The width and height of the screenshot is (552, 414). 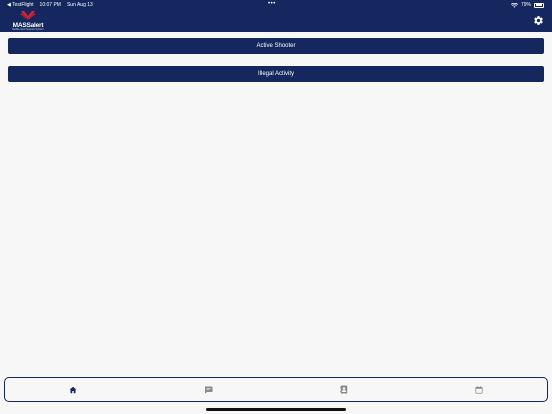 I want to click on message-icon, so click(x=208, y=390).